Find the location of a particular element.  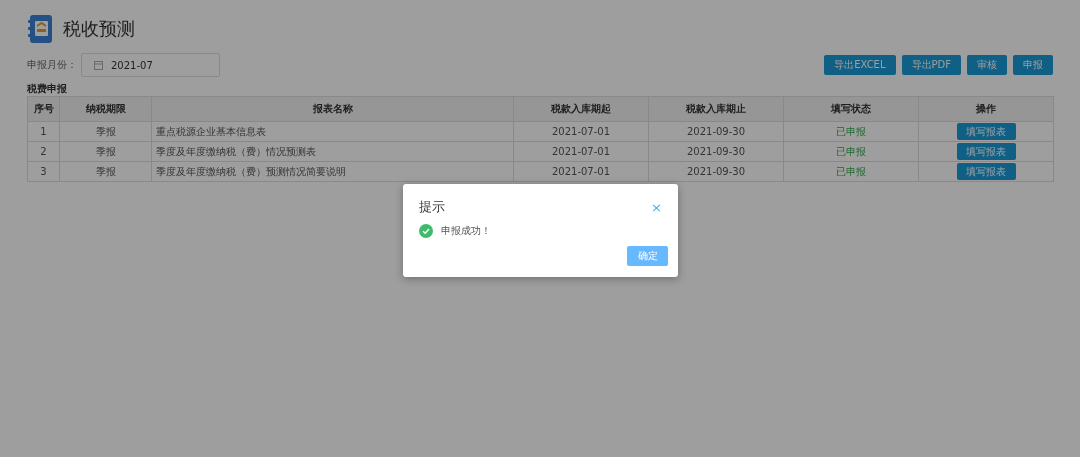

table-cell: 季度及年度缴纳税（费）情况预测表 is located at coordinates (332, 151).